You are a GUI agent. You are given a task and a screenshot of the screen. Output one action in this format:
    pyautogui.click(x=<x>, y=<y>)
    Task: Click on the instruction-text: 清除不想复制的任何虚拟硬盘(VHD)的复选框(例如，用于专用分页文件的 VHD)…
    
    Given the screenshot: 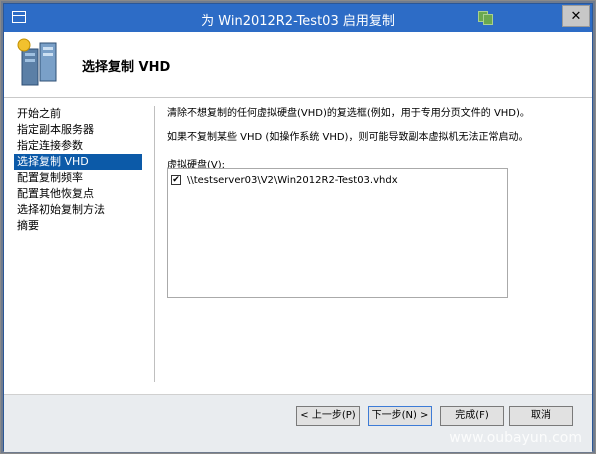 What is the action you would take?
    pyautogui.click(x=348, y=113)
    